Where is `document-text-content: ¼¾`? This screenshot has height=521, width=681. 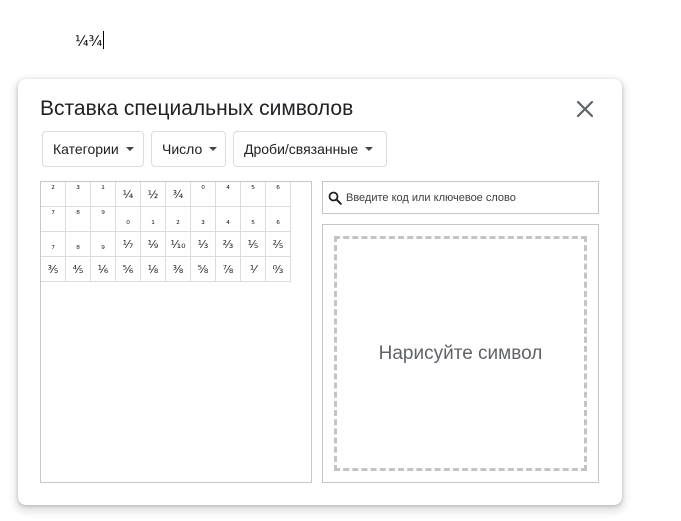
document-text-content: ¼¾ is located at coordinates (89, 42).